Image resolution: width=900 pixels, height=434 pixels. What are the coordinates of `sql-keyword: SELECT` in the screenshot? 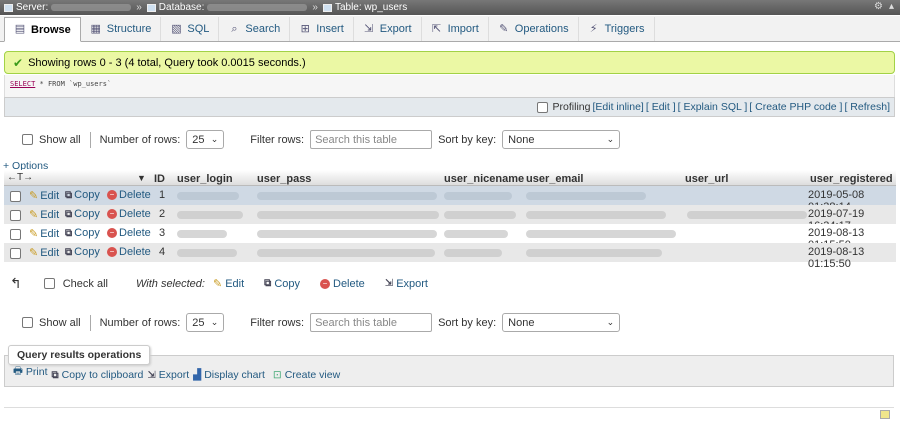 It's located at (22, 84).